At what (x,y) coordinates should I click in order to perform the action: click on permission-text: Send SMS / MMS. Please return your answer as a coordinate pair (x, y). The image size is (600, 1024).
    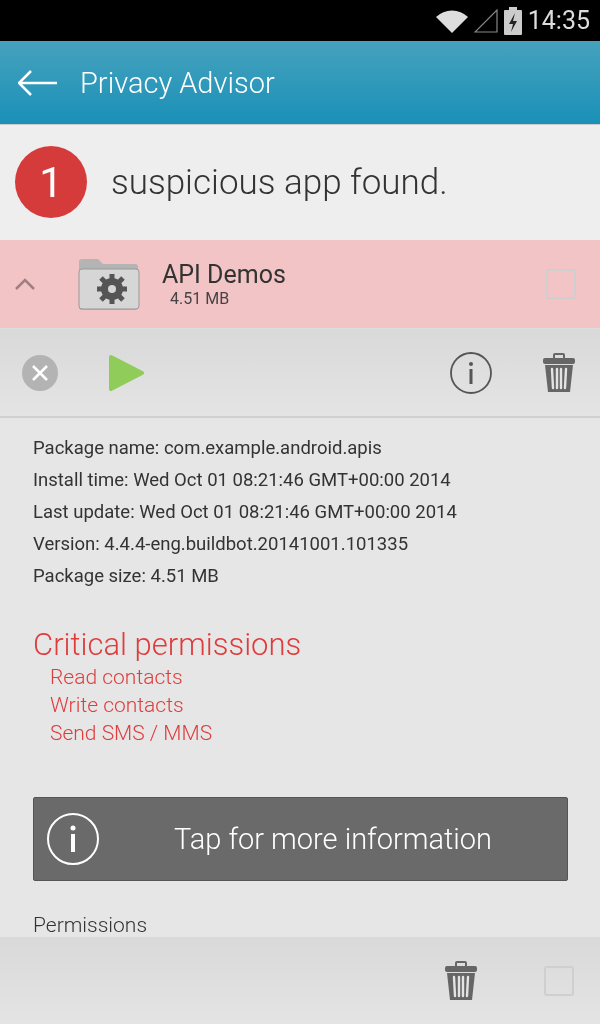
    Looking at the image, I should click on (132, 734).